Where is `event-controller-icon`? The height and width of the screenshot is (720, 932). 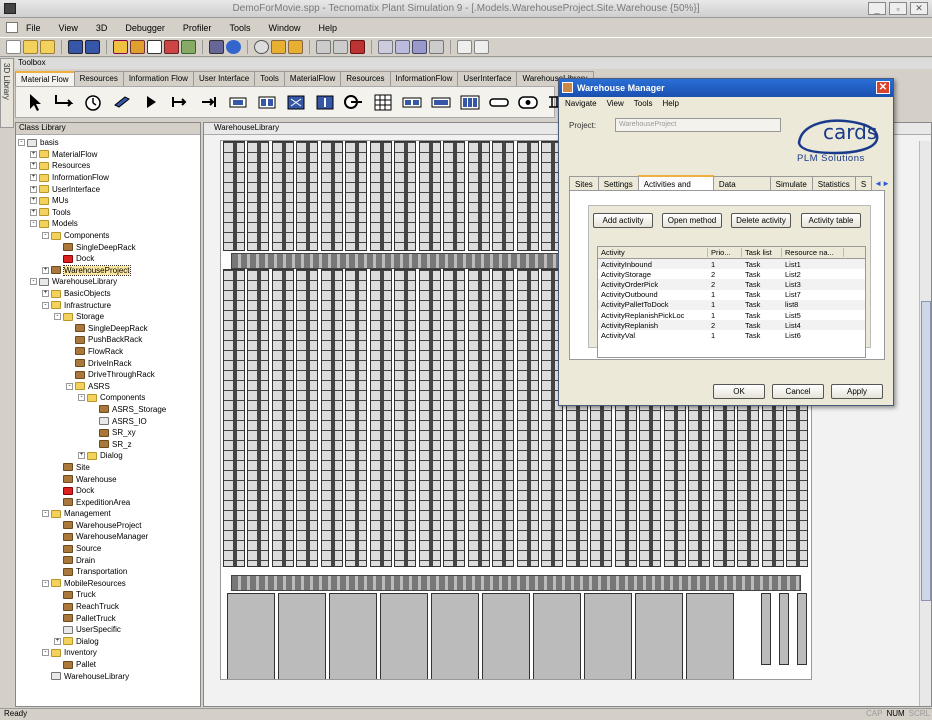
event-controller-icon is located at coordinates (93, 102).